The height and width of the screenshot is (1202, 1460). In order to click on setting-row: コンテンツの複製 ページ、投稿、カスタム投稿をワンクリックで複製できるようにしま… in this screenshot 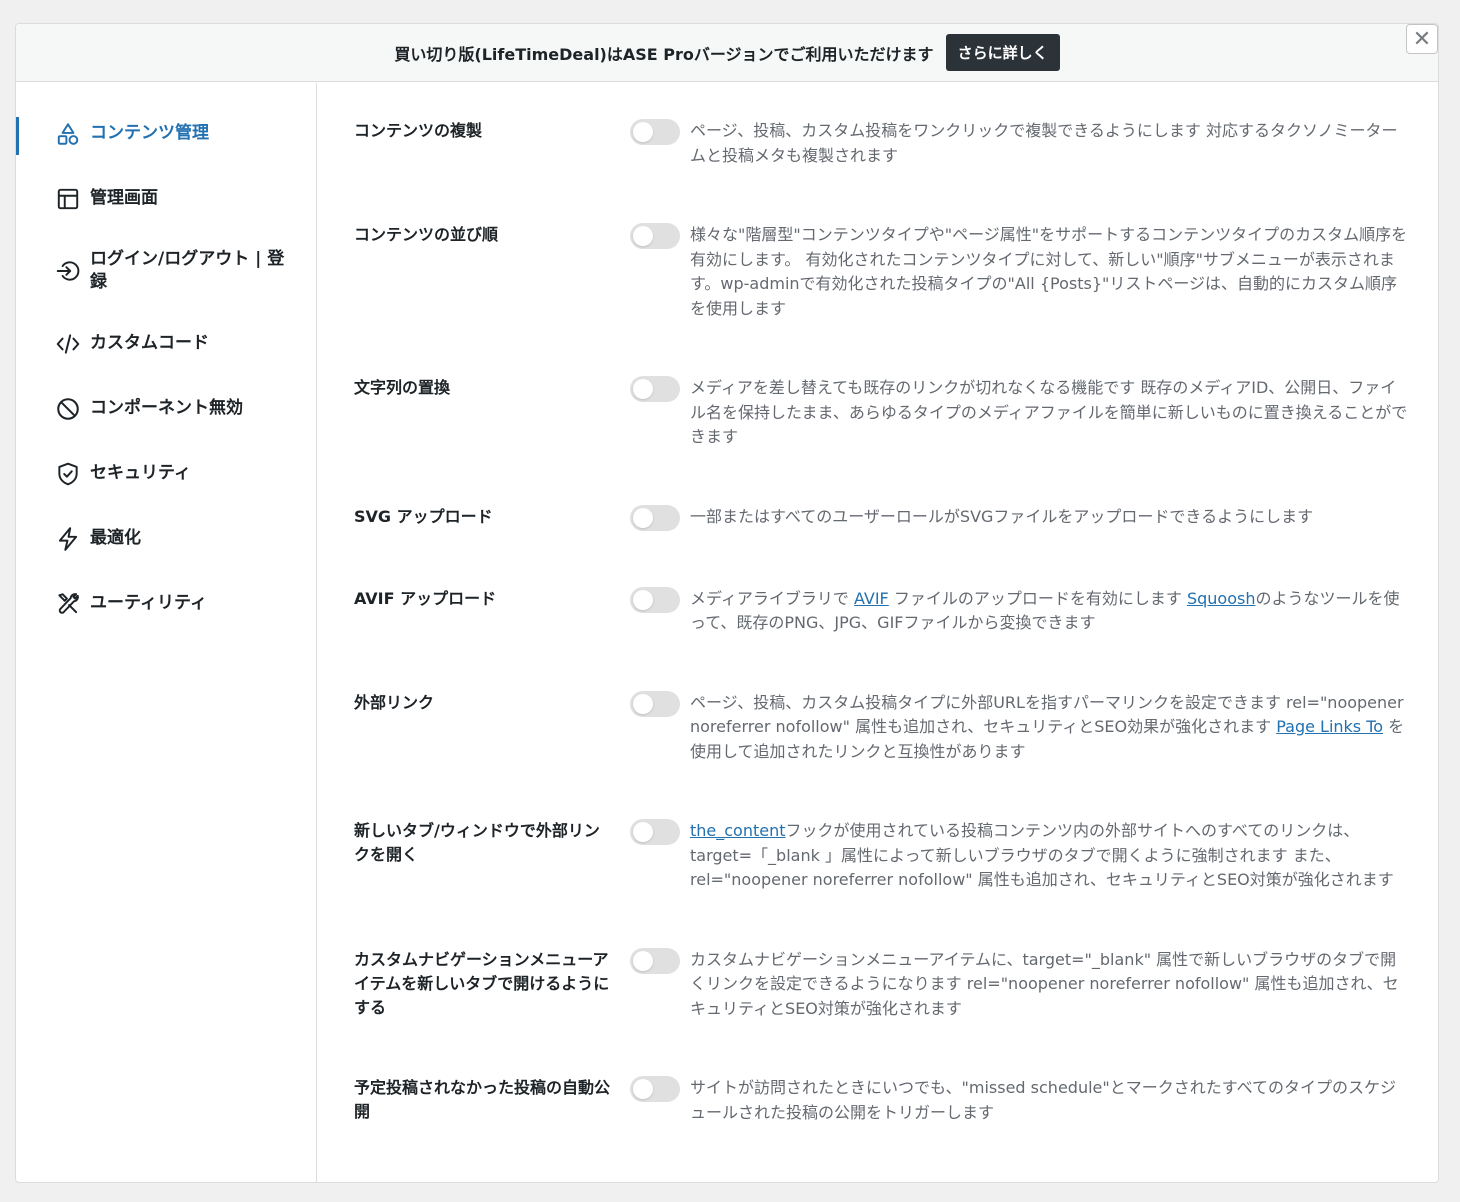, I will do `click(881, 143)`.